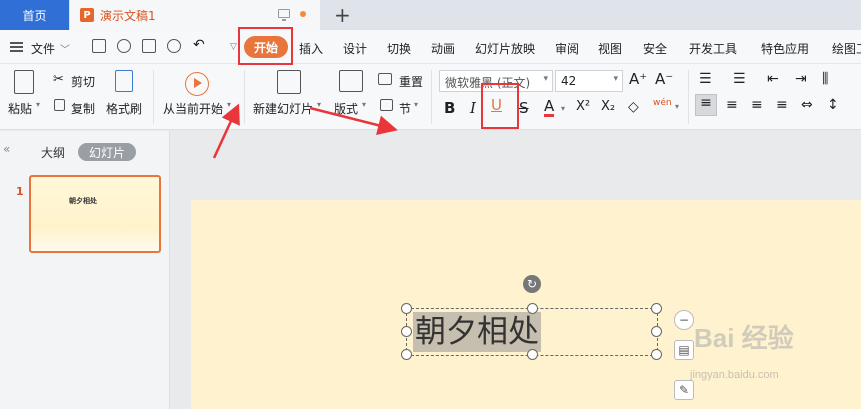 This screenshot has width=861, height=409. I want to click on thumbnail-text: 朝夕相处, so click(83, 201).